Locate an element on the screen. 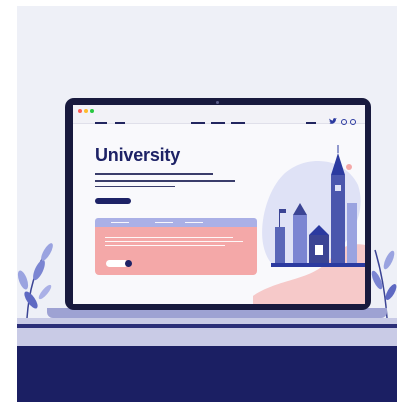  toggle-knob is located at coordinates (128, 263).